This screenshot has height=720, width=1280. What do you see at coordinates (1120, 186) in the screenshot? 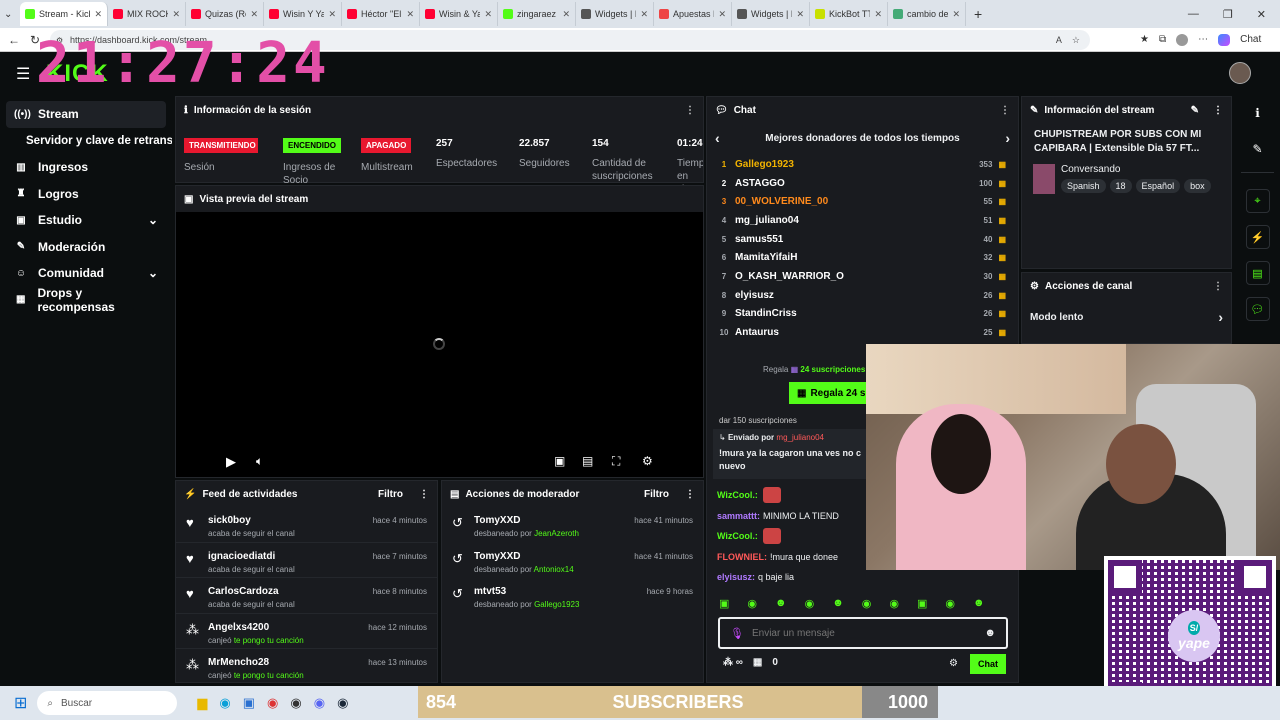
I see `stream-tag: 18` at bounding box center [1120, 186].